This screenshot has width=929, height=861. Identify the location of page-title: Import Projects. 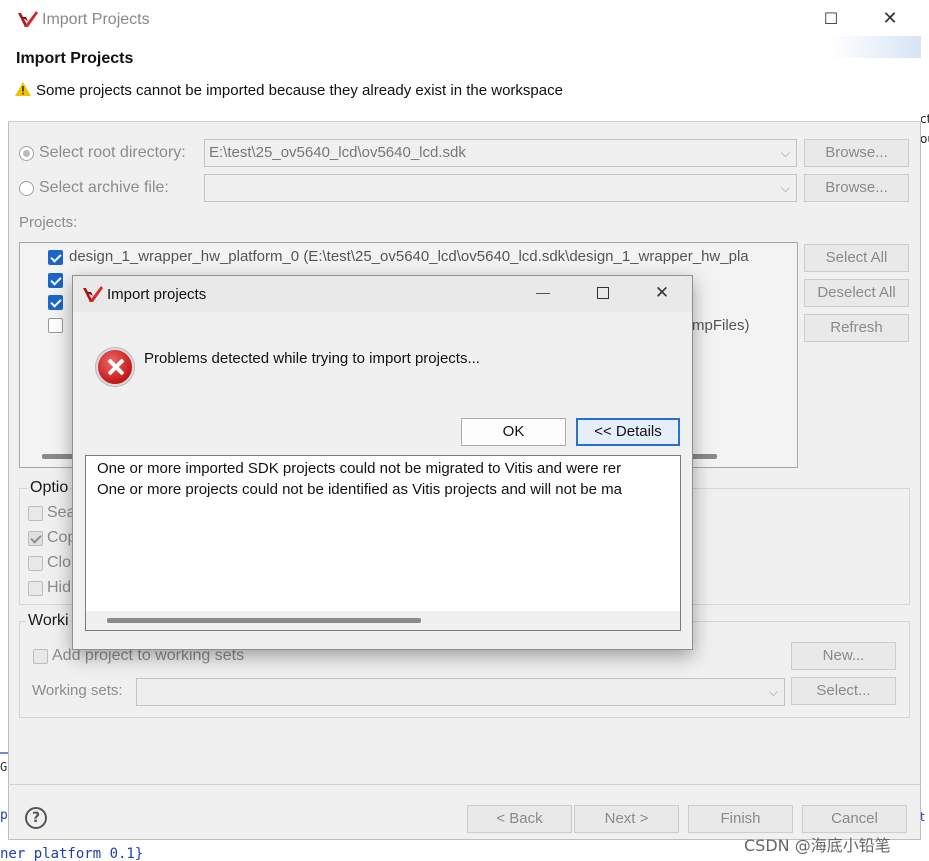
(75, 58).